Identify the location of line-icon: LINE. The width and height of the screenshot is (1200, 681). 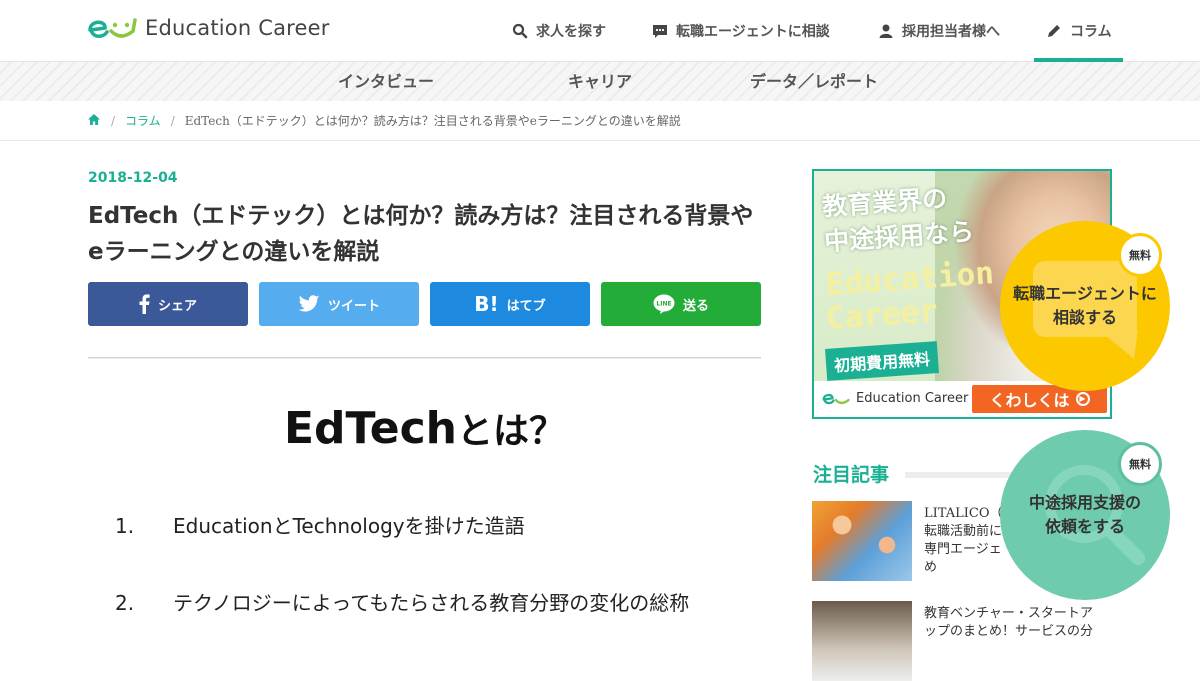
(664, 304).